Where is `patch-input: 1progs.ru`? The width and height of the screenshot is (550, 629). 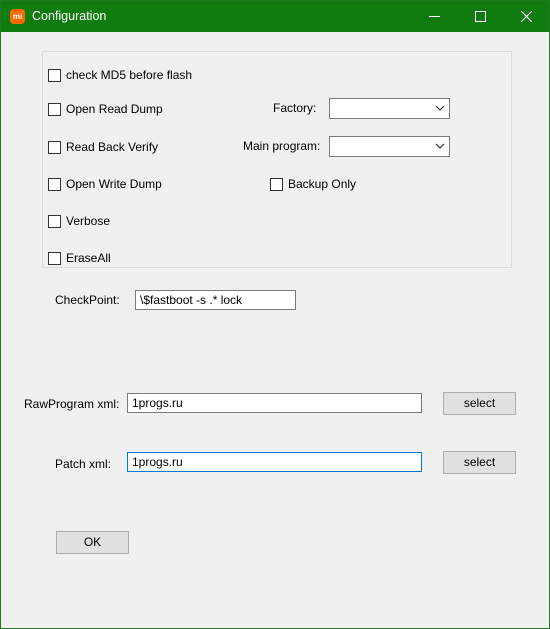 patch-input: 1progs.ru is located at coordinates (274, 462).